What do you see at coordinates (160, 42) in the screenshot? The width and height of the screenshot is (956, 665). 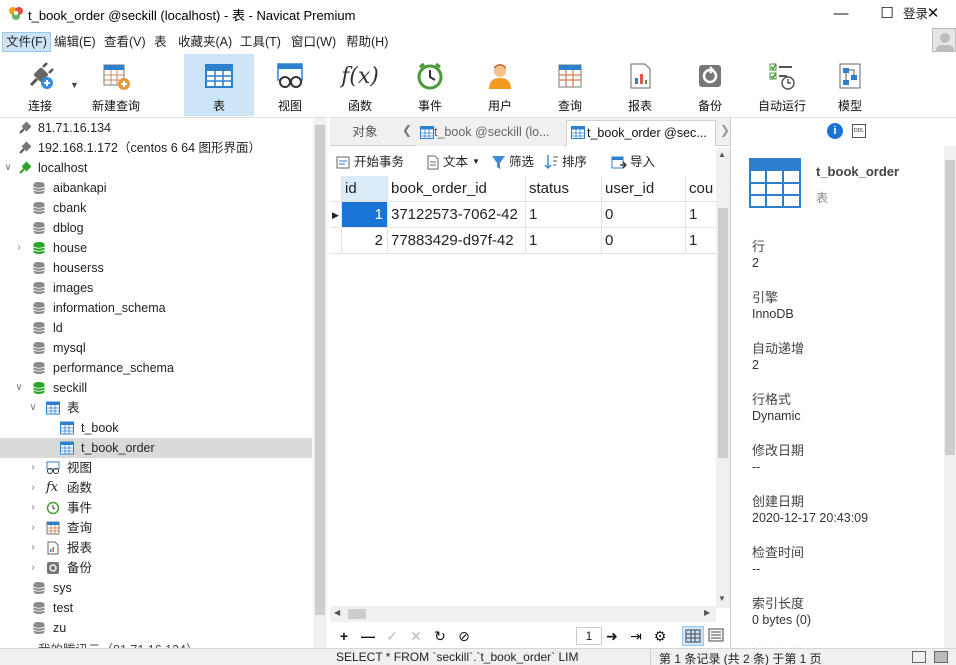 I see `menu-table: 表` at bounding box center [160, 42].